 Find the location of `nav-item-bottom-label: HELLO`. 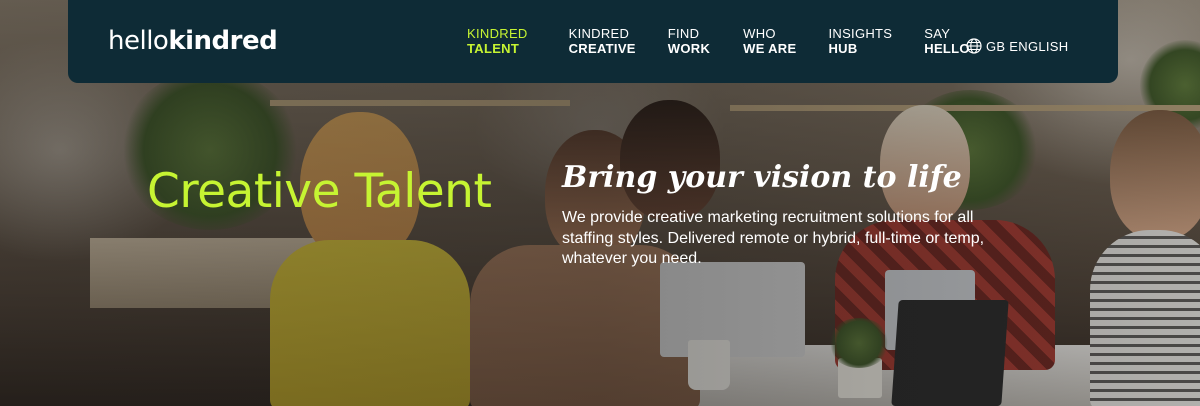

nav-item-bottom-label: HELLO is located at coordinates (947, 48).